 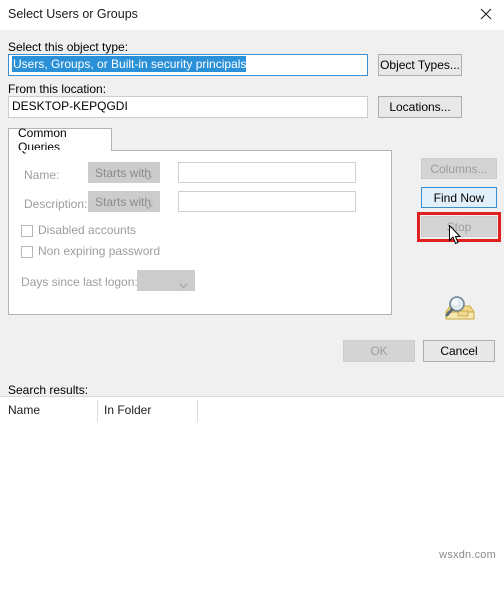 What do you see at coordinates (27, 252) in the screenshot?
I see `non-expiring-password-checkbox` at bounding box center [27, 252].